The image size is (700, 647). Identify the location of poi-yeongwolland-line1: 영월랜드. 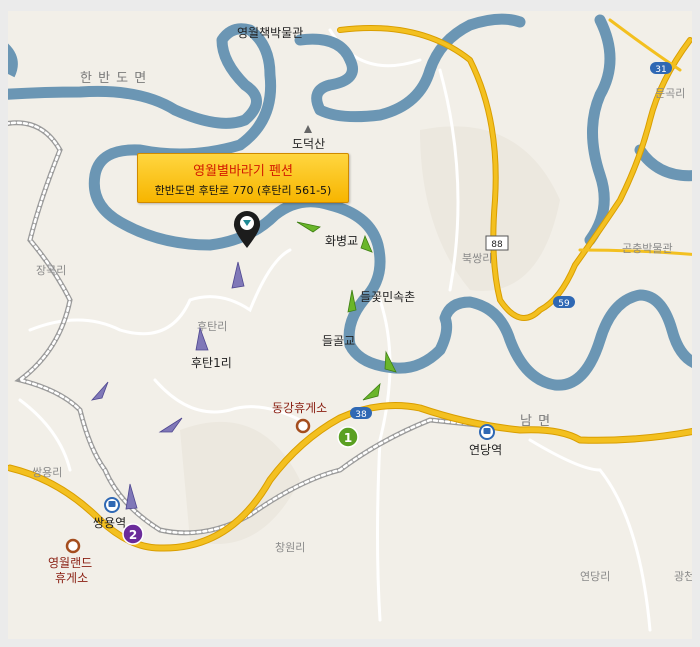
(70, 563).